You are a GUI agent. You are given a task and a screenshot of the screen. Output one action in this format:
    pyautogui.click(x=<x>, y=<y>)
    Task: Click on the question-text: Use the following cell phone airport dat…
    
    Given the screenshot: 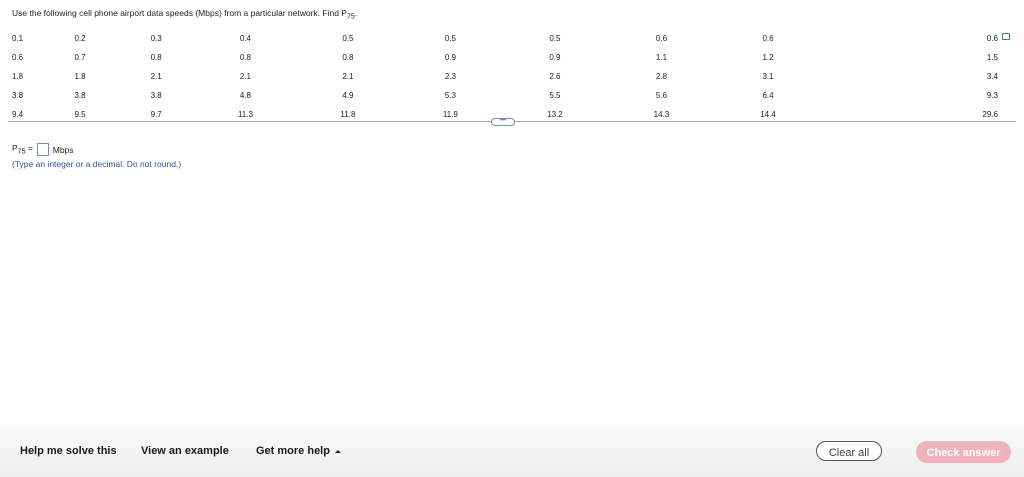 What is the action you would take?
    pyautogui.click(x=184, y=14)
    